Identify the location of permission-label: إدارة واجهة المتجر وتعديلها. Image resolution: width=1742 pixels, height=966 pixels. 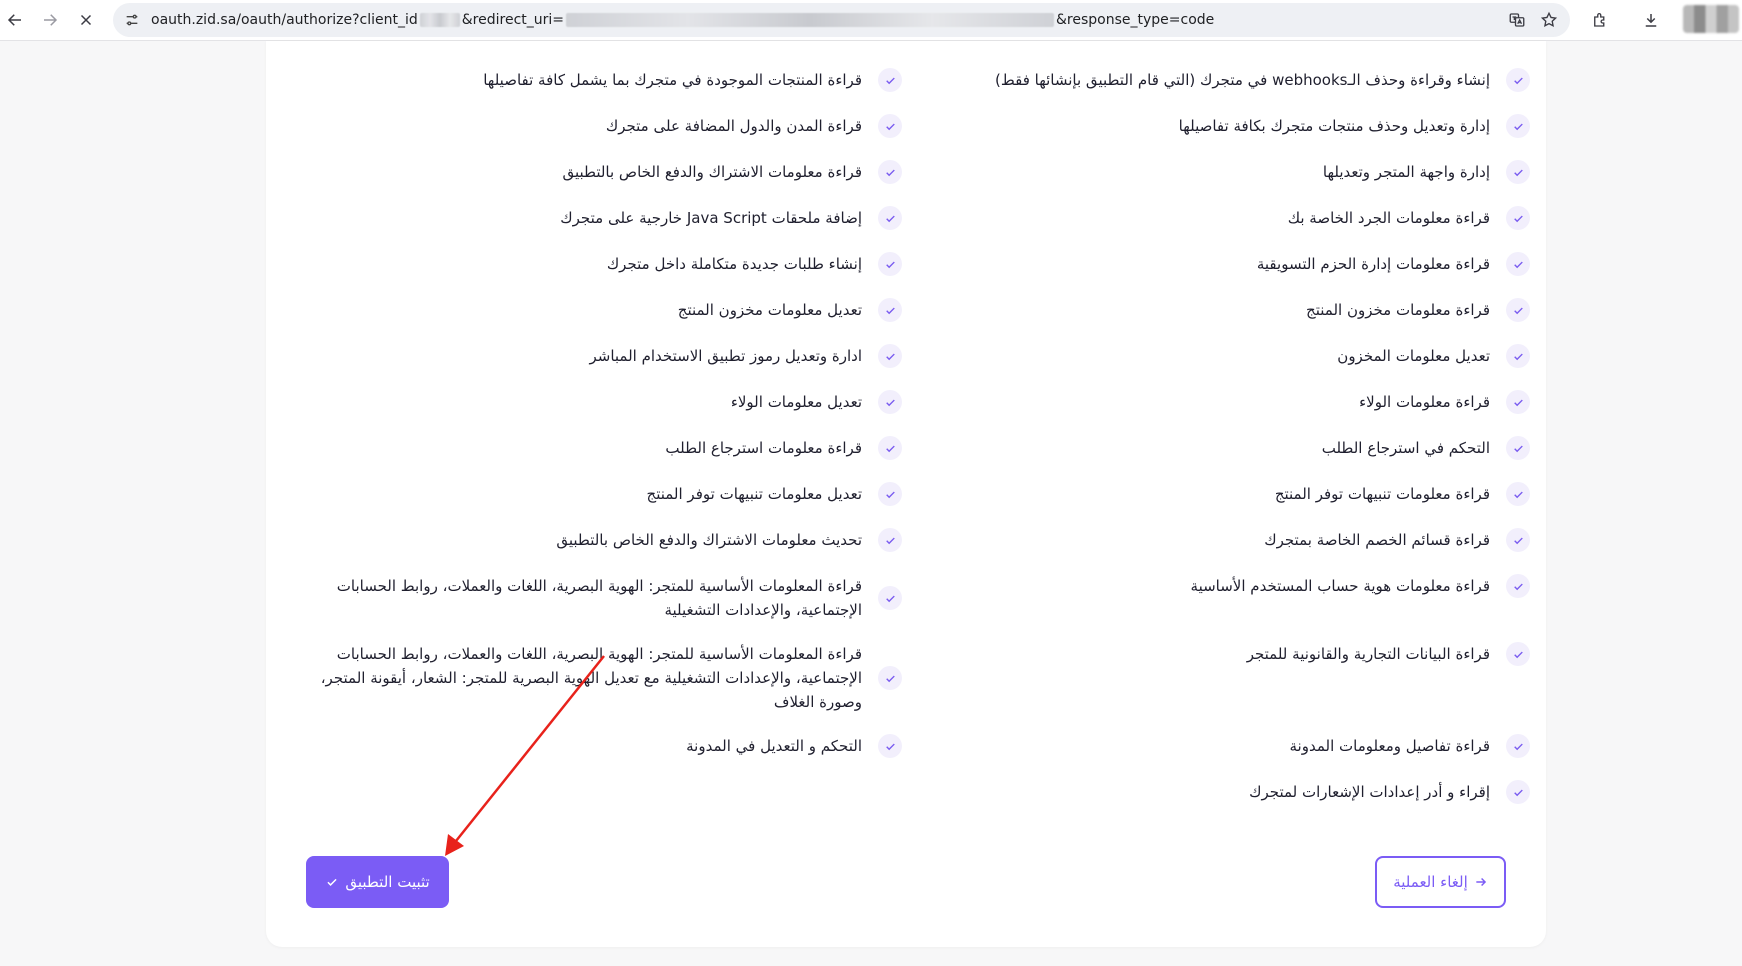
(1406, 172).